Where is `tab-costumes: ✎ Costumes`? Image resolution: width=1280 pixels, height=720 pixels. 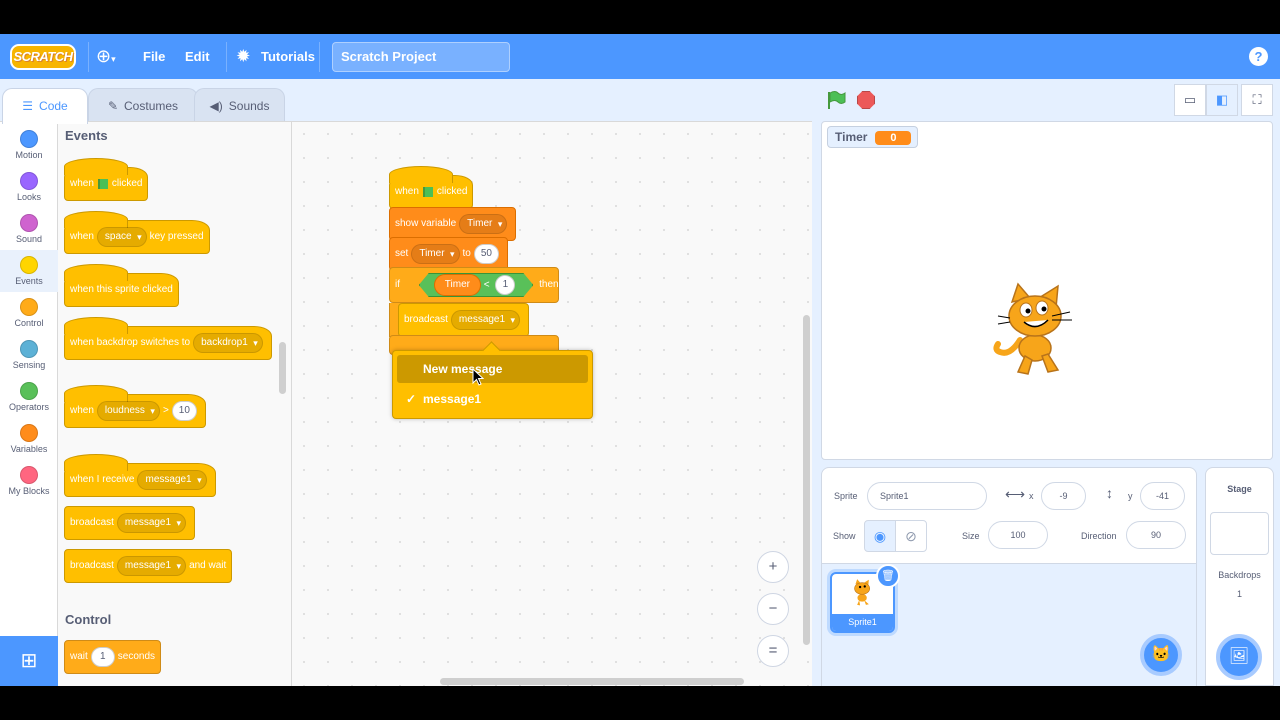
tab-costumes: ✎ Costumes is located at coordinates (143, 105).